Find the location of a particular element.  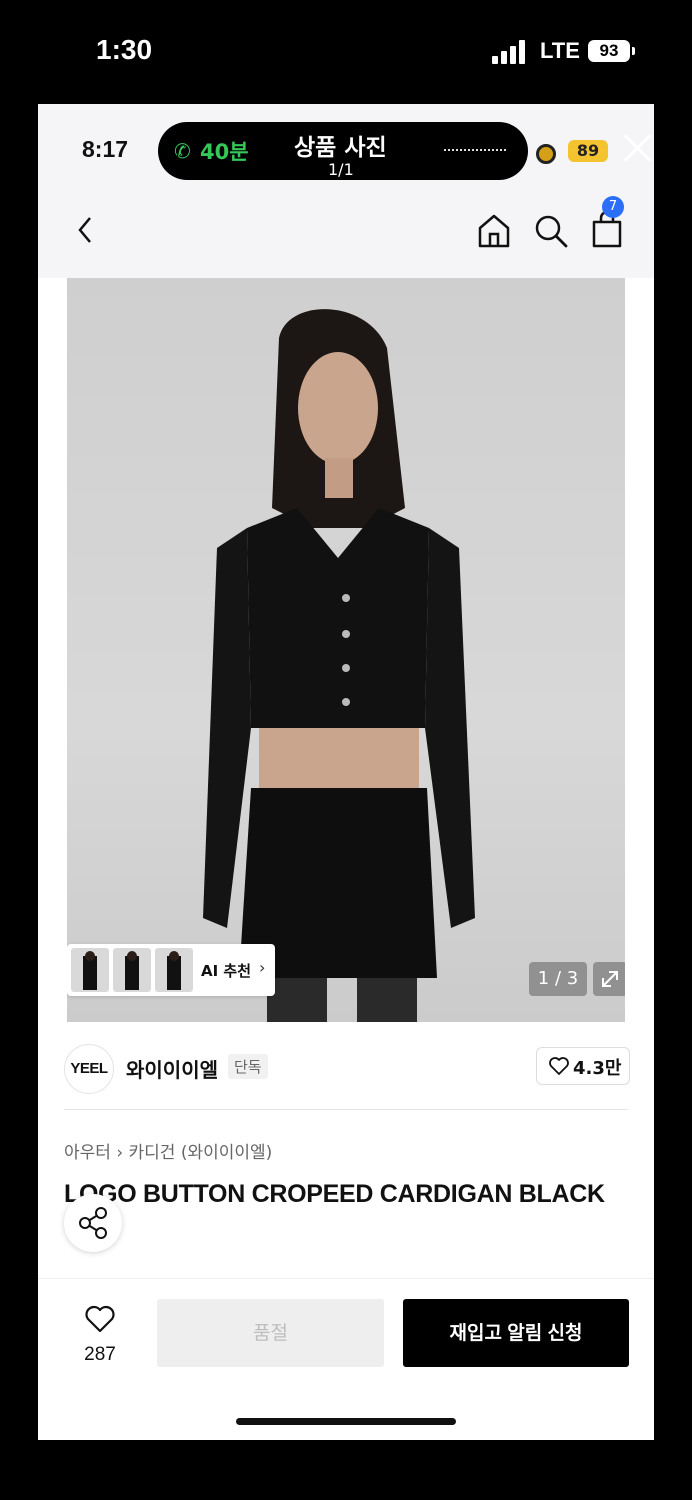

search-button is located at coordinates (550, 230).